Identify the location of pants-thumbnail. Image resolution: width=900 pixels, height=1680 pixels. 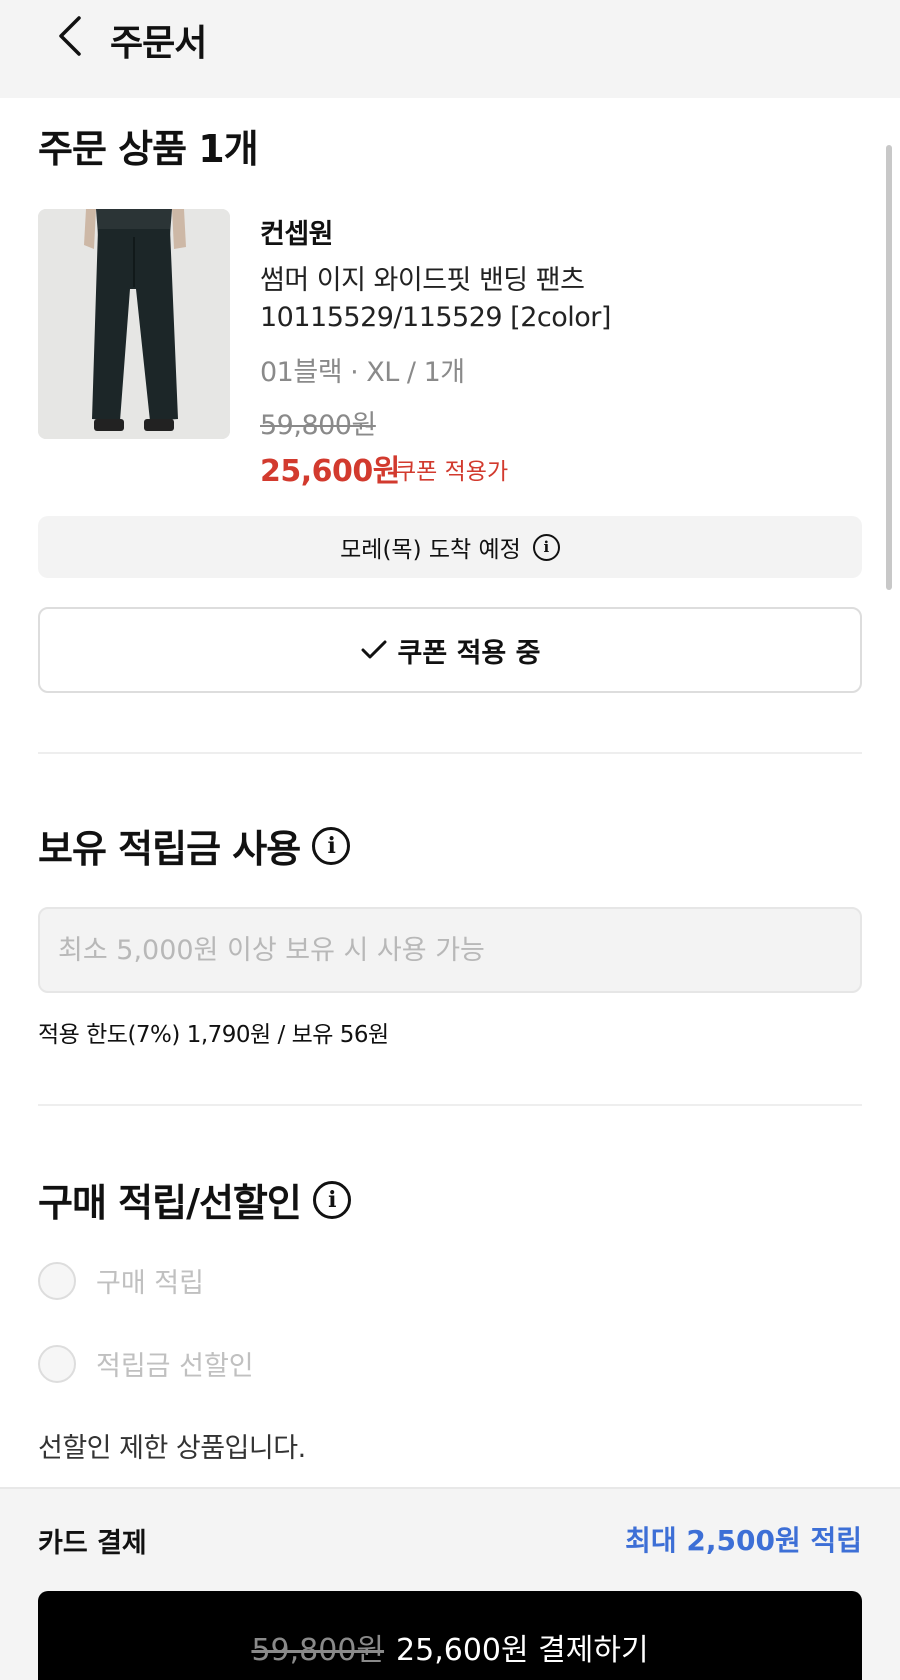
(134, 324).